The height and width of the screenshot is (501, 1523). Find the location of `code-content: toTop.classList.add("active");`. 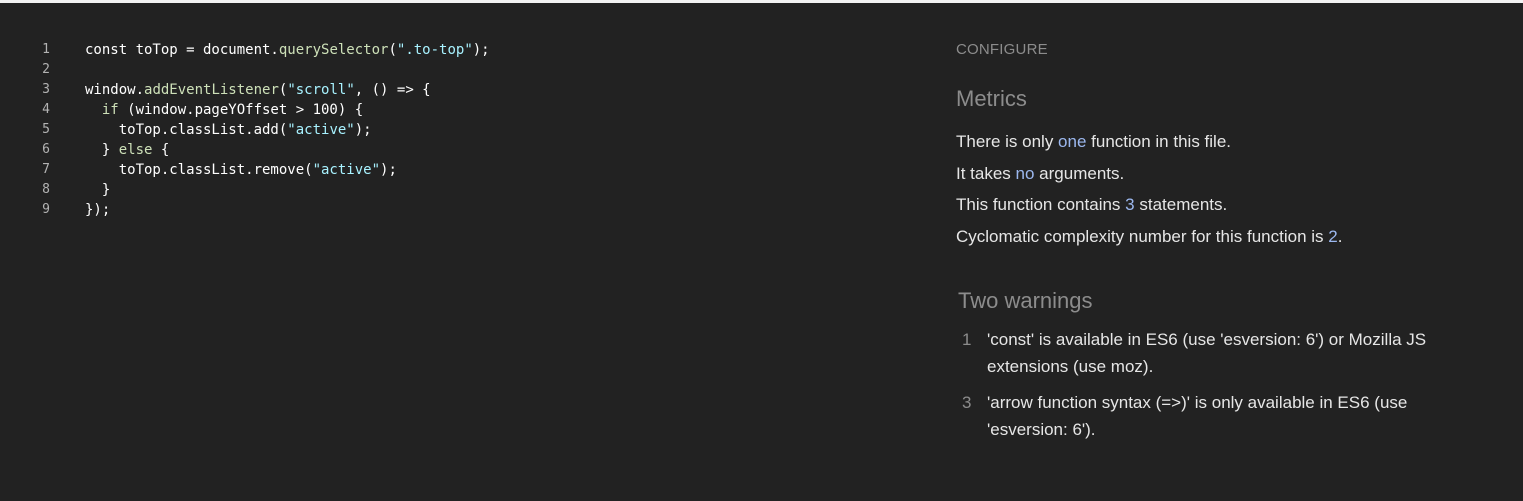

code-content: toTop.classList.add("active"); is located at coordinates (228, 130).